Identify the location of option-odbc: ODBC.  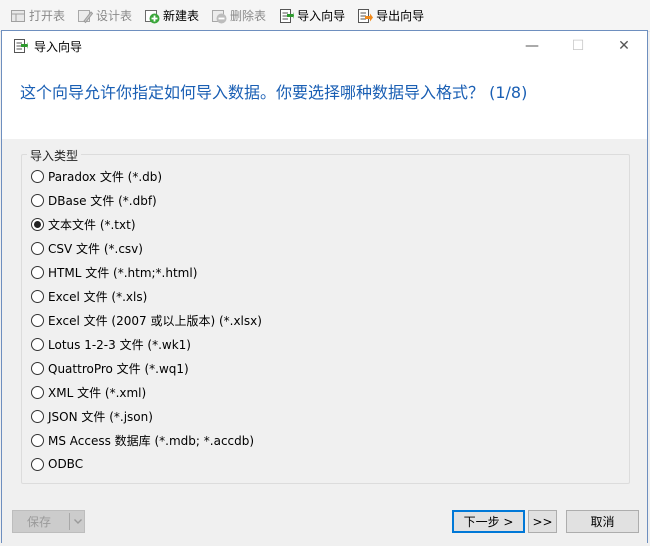
(57, 464).